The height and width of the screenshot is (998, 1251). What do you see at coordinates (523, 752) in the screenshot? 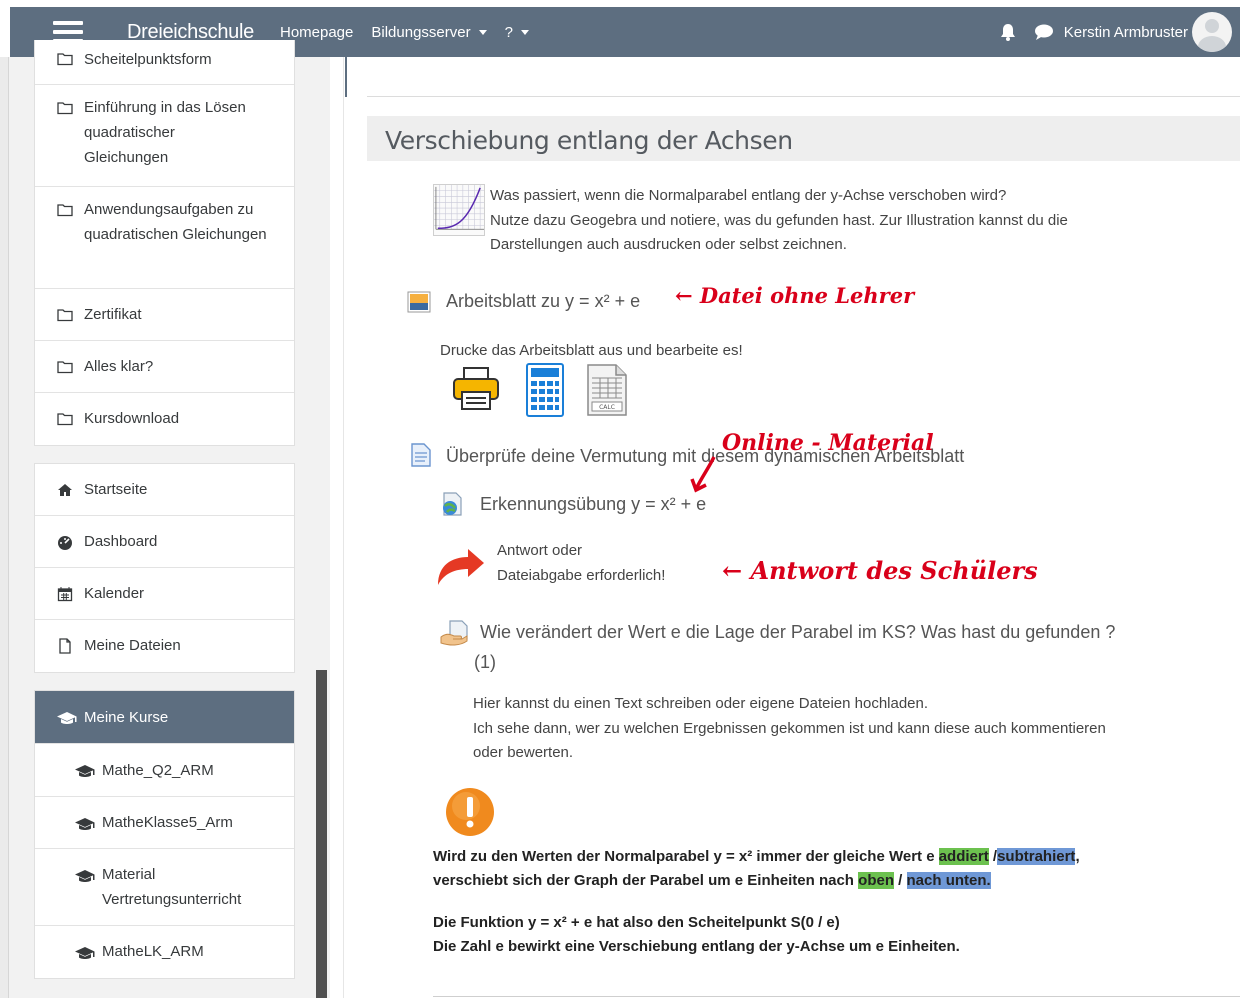
I see `assignment-desc-line: oder bewerten.` at bounding box center [523, 752].